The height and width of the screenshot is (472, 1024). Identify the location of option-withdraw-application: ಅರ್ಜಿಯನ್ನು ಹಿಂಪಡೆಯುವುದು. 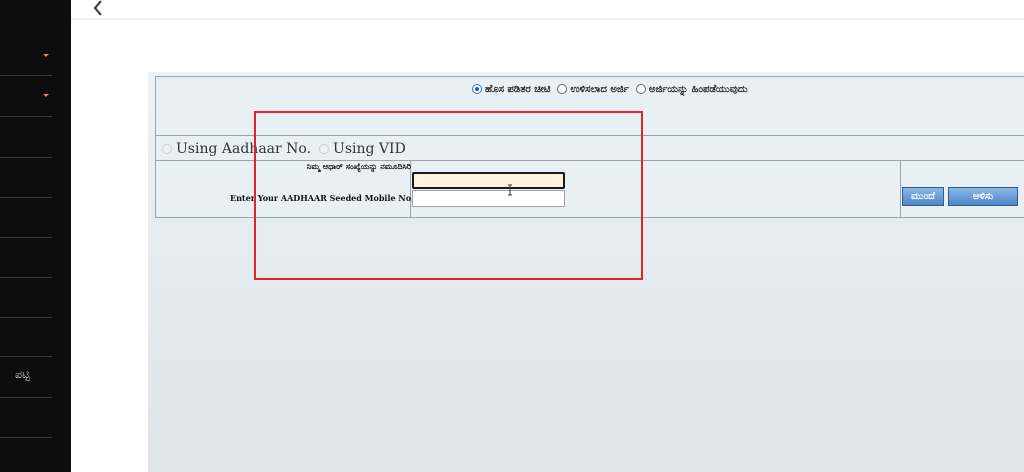
(691, 89).